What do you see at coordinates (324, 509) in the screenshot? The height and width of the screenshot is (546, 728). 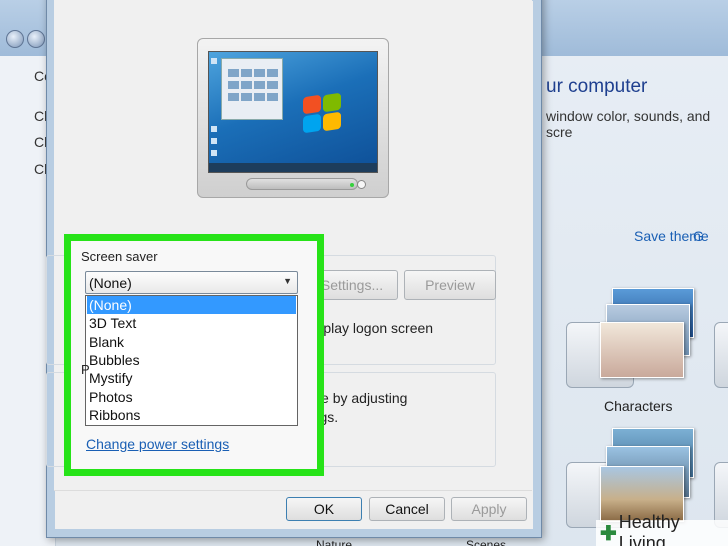 I see `ok-button: OK` at bounding box center [324, 509].